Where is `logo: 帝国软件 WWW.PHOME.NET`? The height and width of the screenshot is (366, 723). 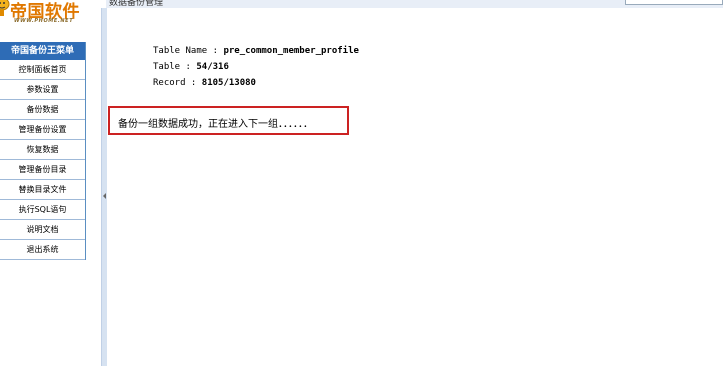 logo: 帝国软件 WWW.PHOME.NET is located at coordinates (43, 19).